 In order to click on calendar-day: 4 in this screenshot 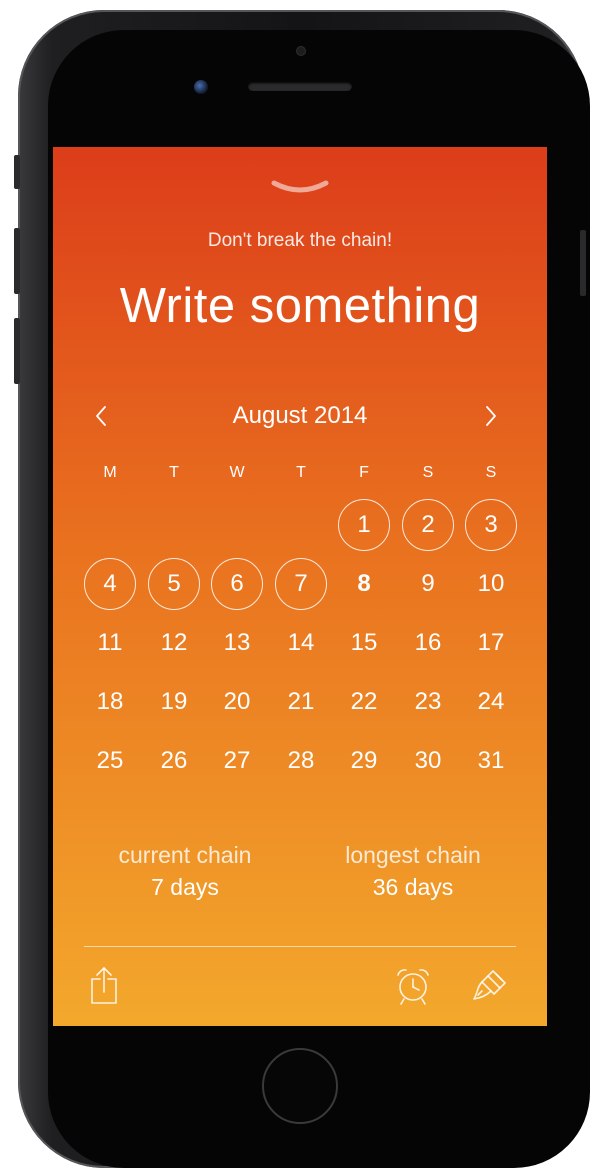, I will do `click(110, 584)`.